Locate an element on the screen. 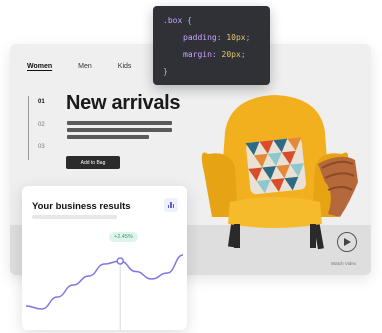 This screenshot has width=382, height=333. code-line-margin: margin: 20px; is located at coordinates (214, 54).